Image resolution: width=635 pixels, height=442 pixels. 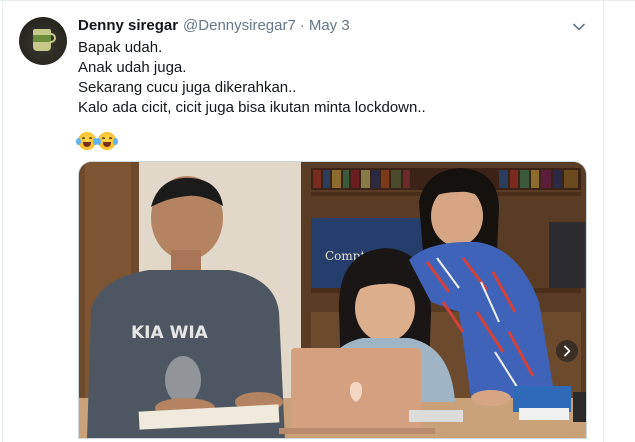 What do you see at coordinates (132, 67) in the screenshot?
I see `tweet-line: Anak udah juga.` at bounding box center [132, 67].